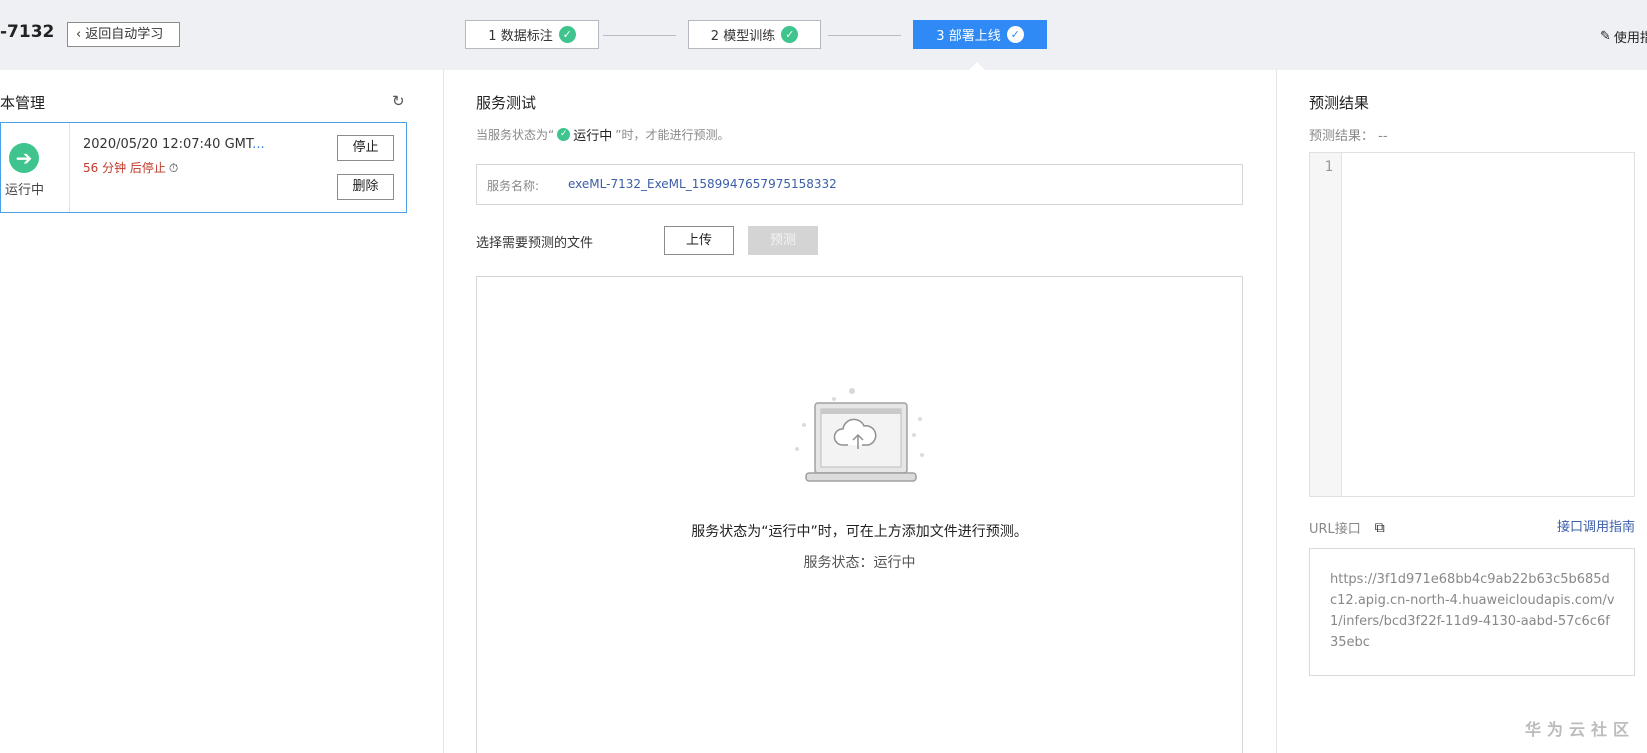 This screenshot has width=1647, height=753. What do you see at coordinates (968, 36) in the screenshot?
I see `step-label: 3 部署上线` at bounding box center [968, 36].